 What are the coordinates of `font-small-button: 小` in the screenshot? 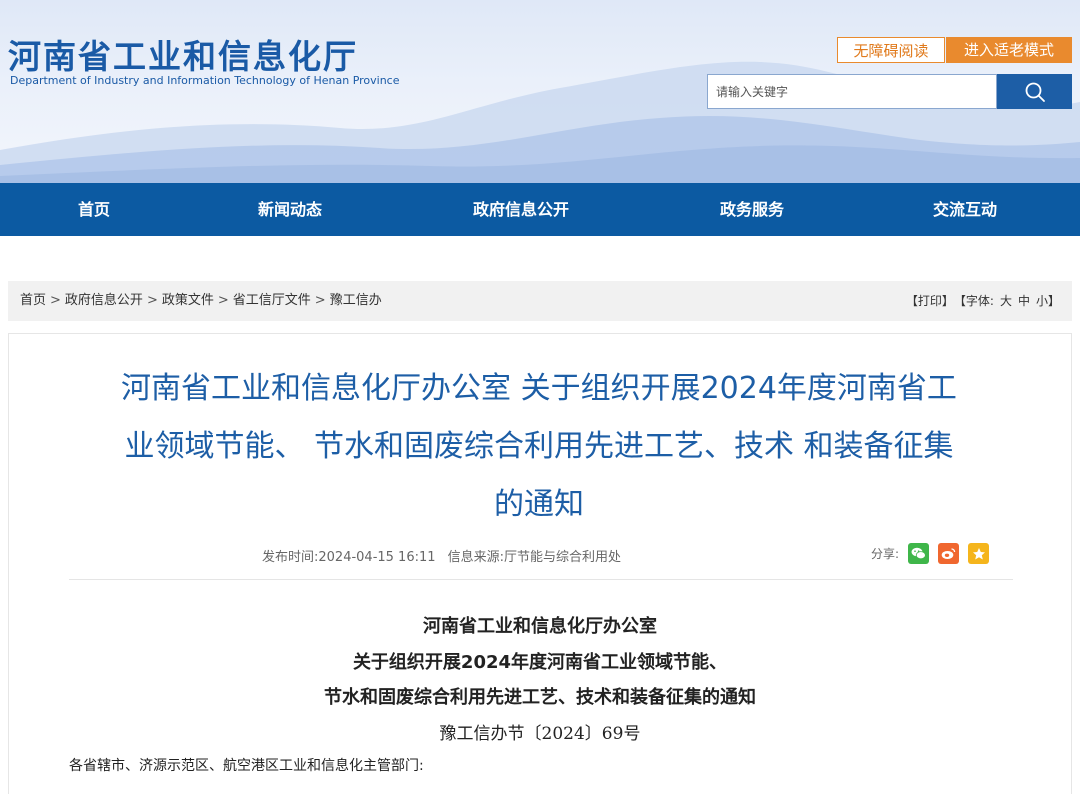 It's located at (1042, 301).